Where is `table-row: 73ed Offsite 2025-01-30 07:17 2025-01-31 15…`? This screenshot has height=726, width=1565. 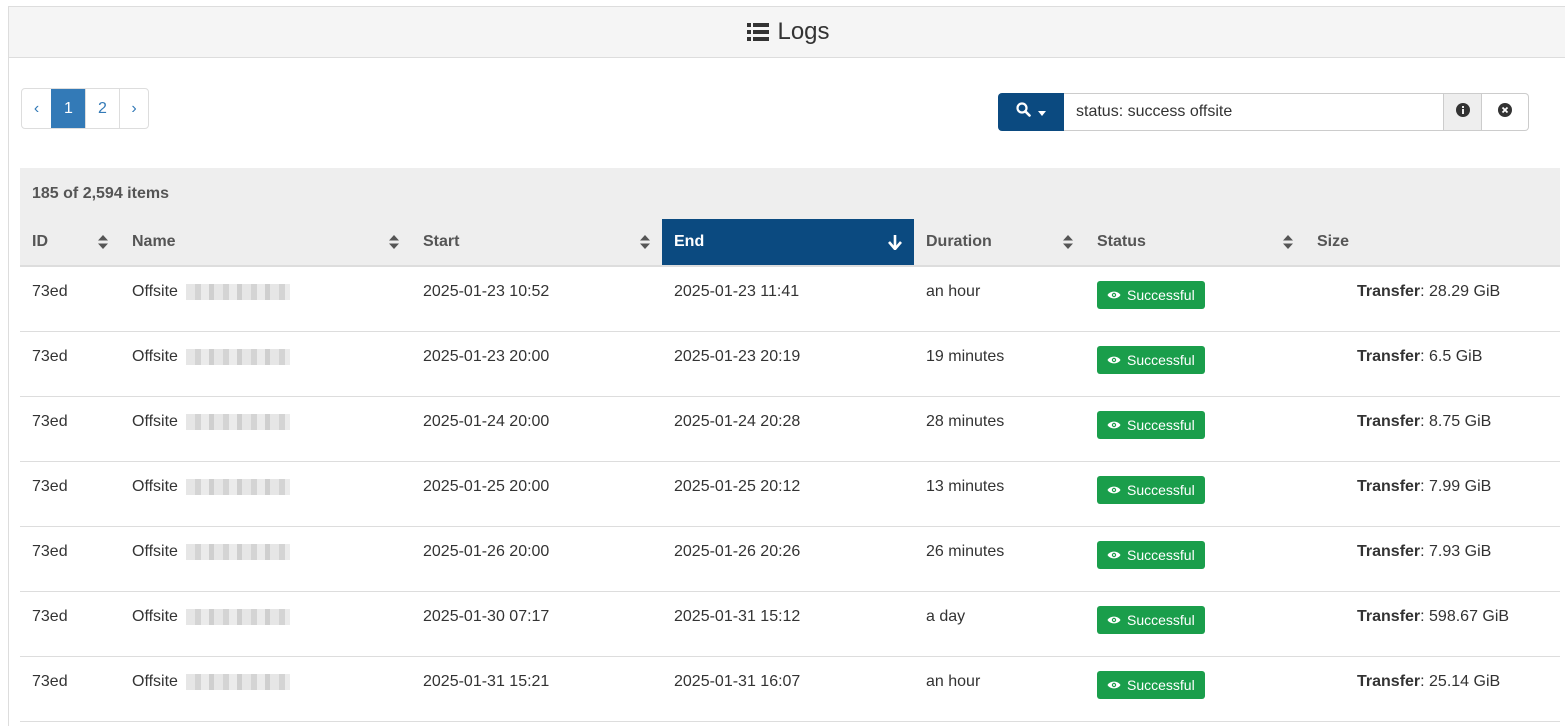
table-row: 73ed Offsite 2025-01-30 07:17 2025-01-31 15… is located at coordinates (790, 624).